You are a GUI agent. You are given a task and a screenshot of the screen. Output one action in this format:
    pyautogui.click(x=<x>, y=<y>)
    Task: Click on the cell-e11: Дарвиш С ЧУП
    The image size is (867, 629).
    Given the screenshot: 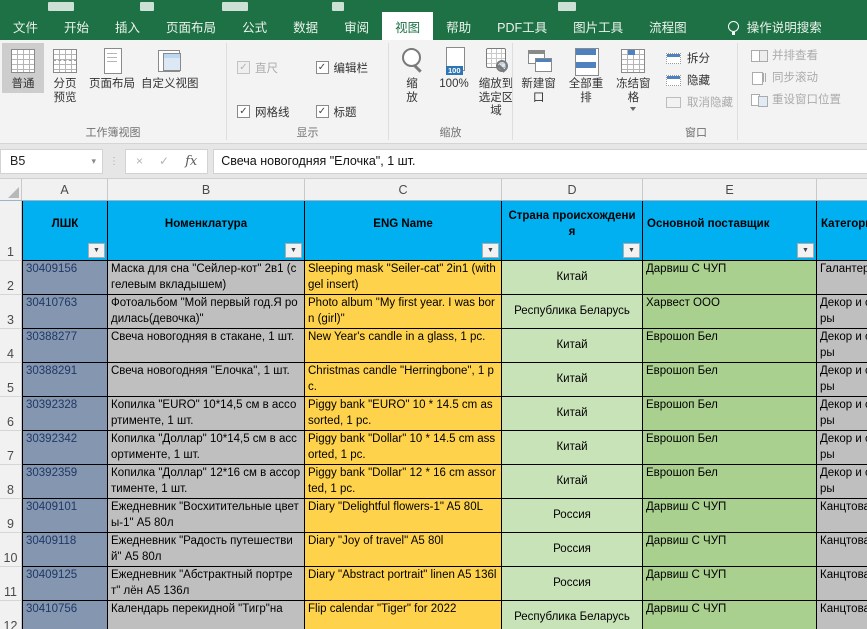 What is the action you would take?
    pyautogui.click(x=730, y=584)
    